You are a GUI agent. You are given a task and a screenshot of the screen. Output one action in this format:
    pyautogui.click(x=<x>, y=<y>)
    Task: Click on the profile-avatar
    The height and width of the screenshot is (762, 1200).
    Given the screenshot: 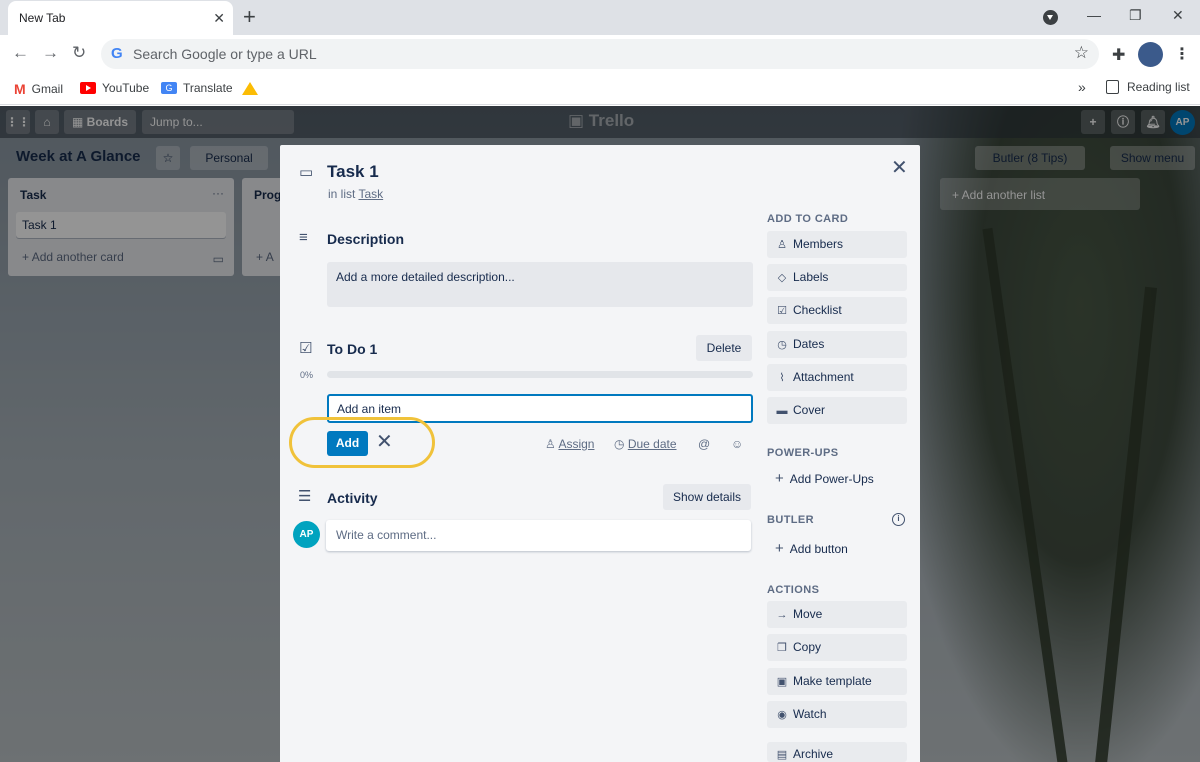 What is the action you would take?
    pyautogui.click(x=1150, y=54)
    